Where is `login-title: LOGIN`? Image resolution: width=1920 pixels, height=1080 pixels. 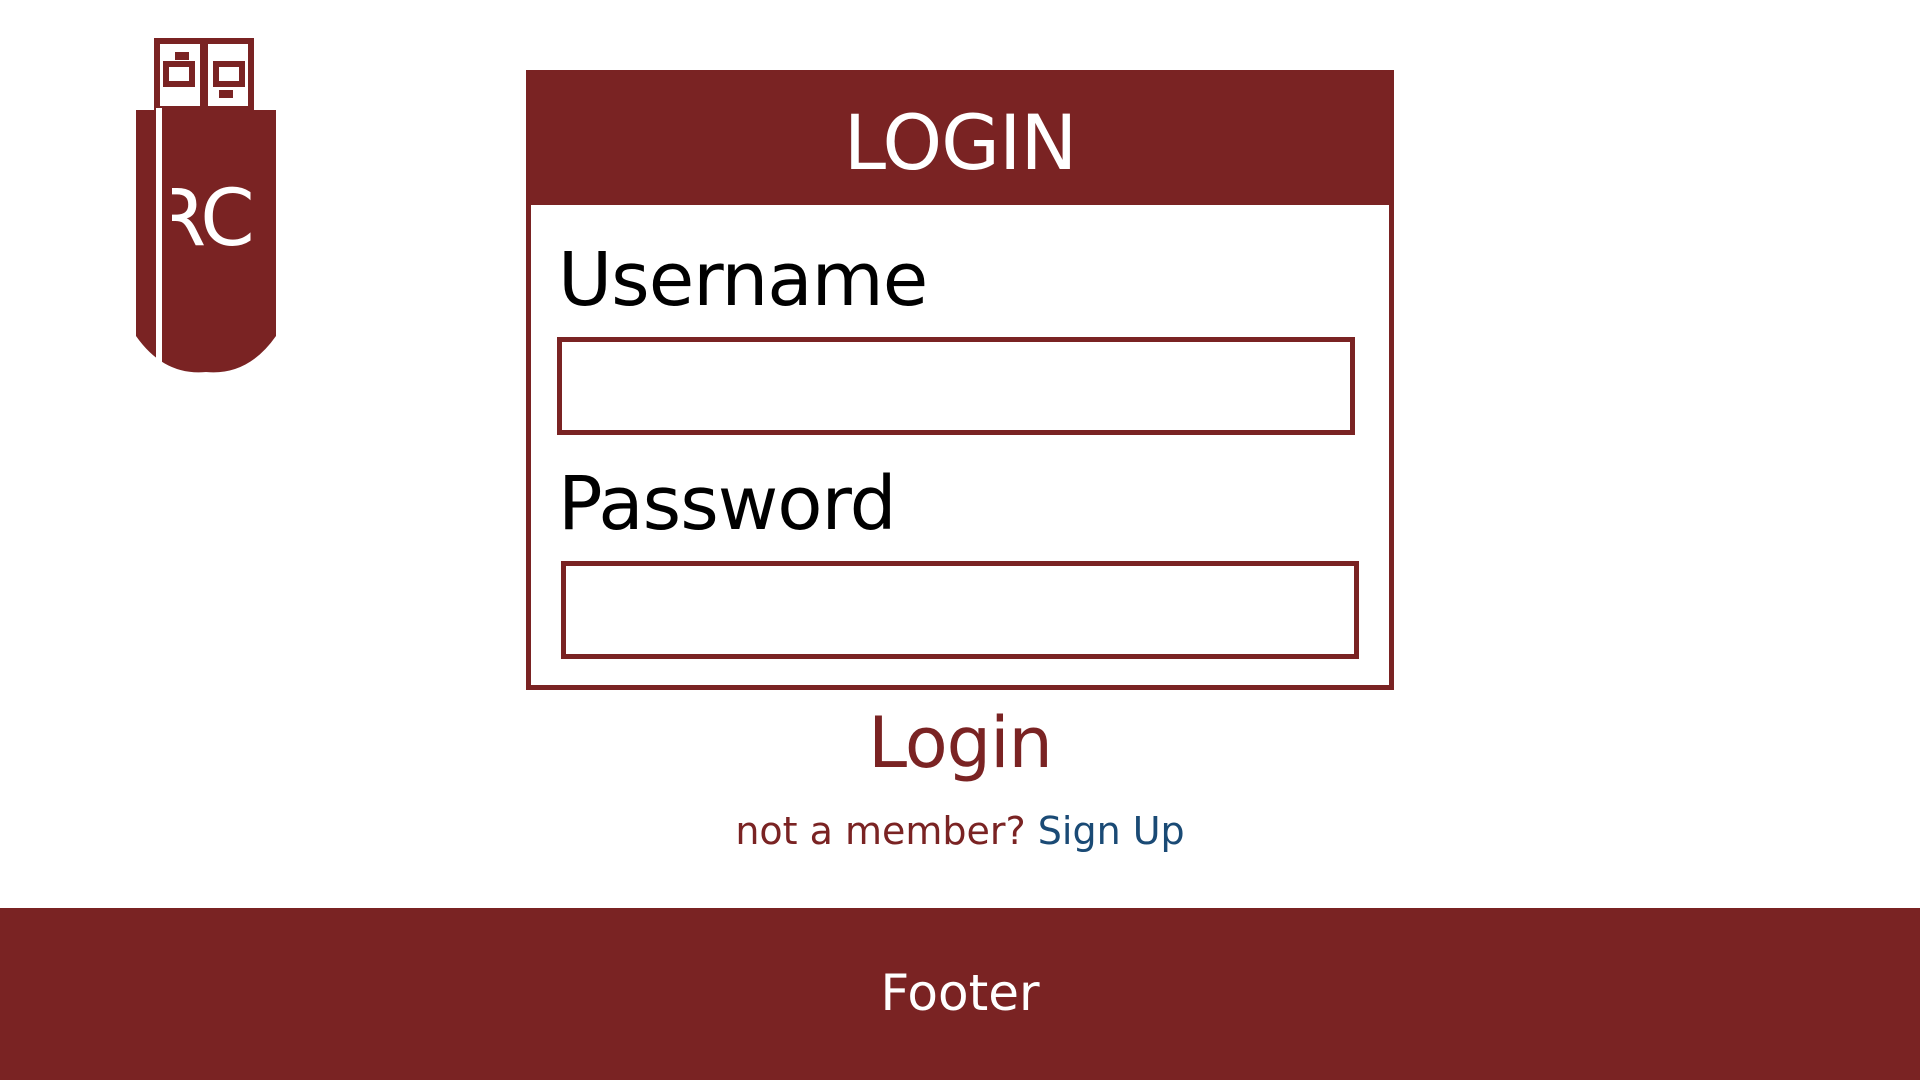 login-title: LOGIN is located at coordinates (960, 142).